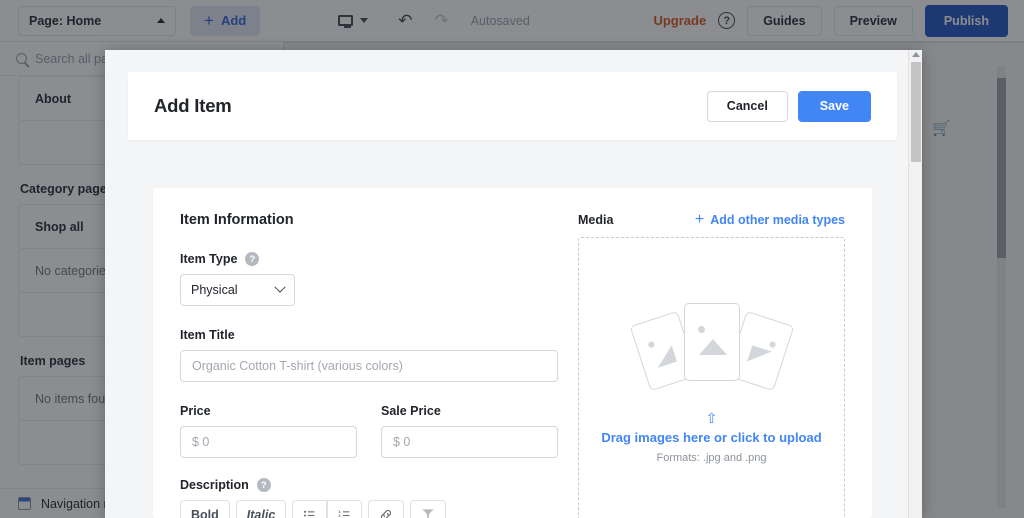 The width and height of the screenshot is (1024, 518). What do you see at coordinates (747, 106) in the screenshot?
I see `cancel-button: Cancel` at bounding box center [747, 106].